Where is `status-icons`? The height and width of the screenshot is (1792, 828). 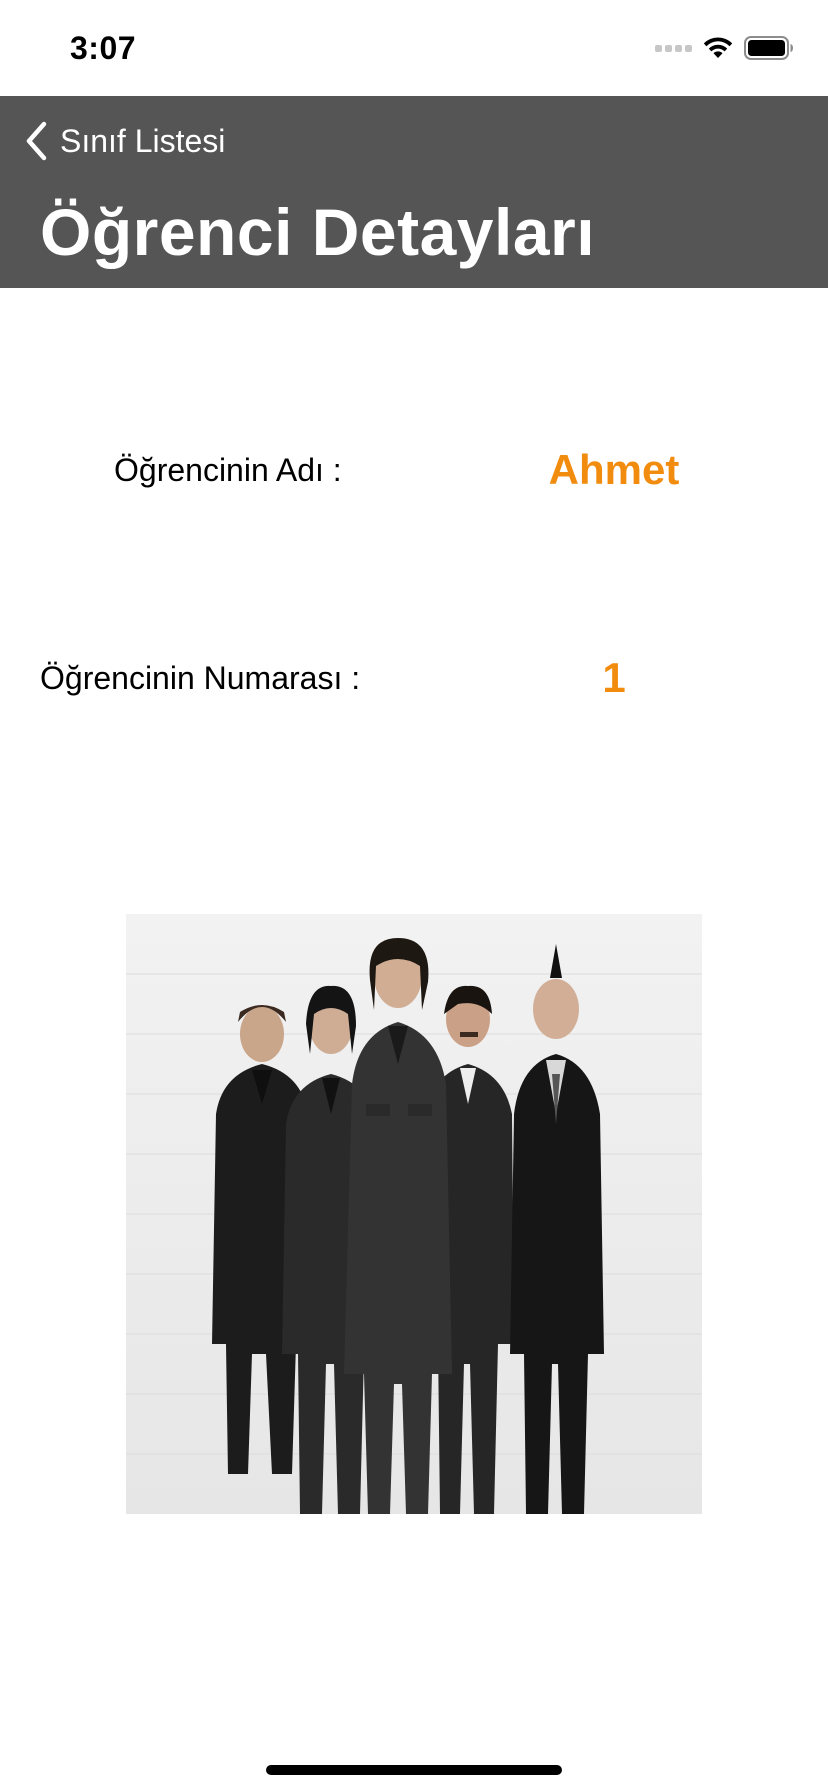 status-icons is located at coordinates (724, 48).